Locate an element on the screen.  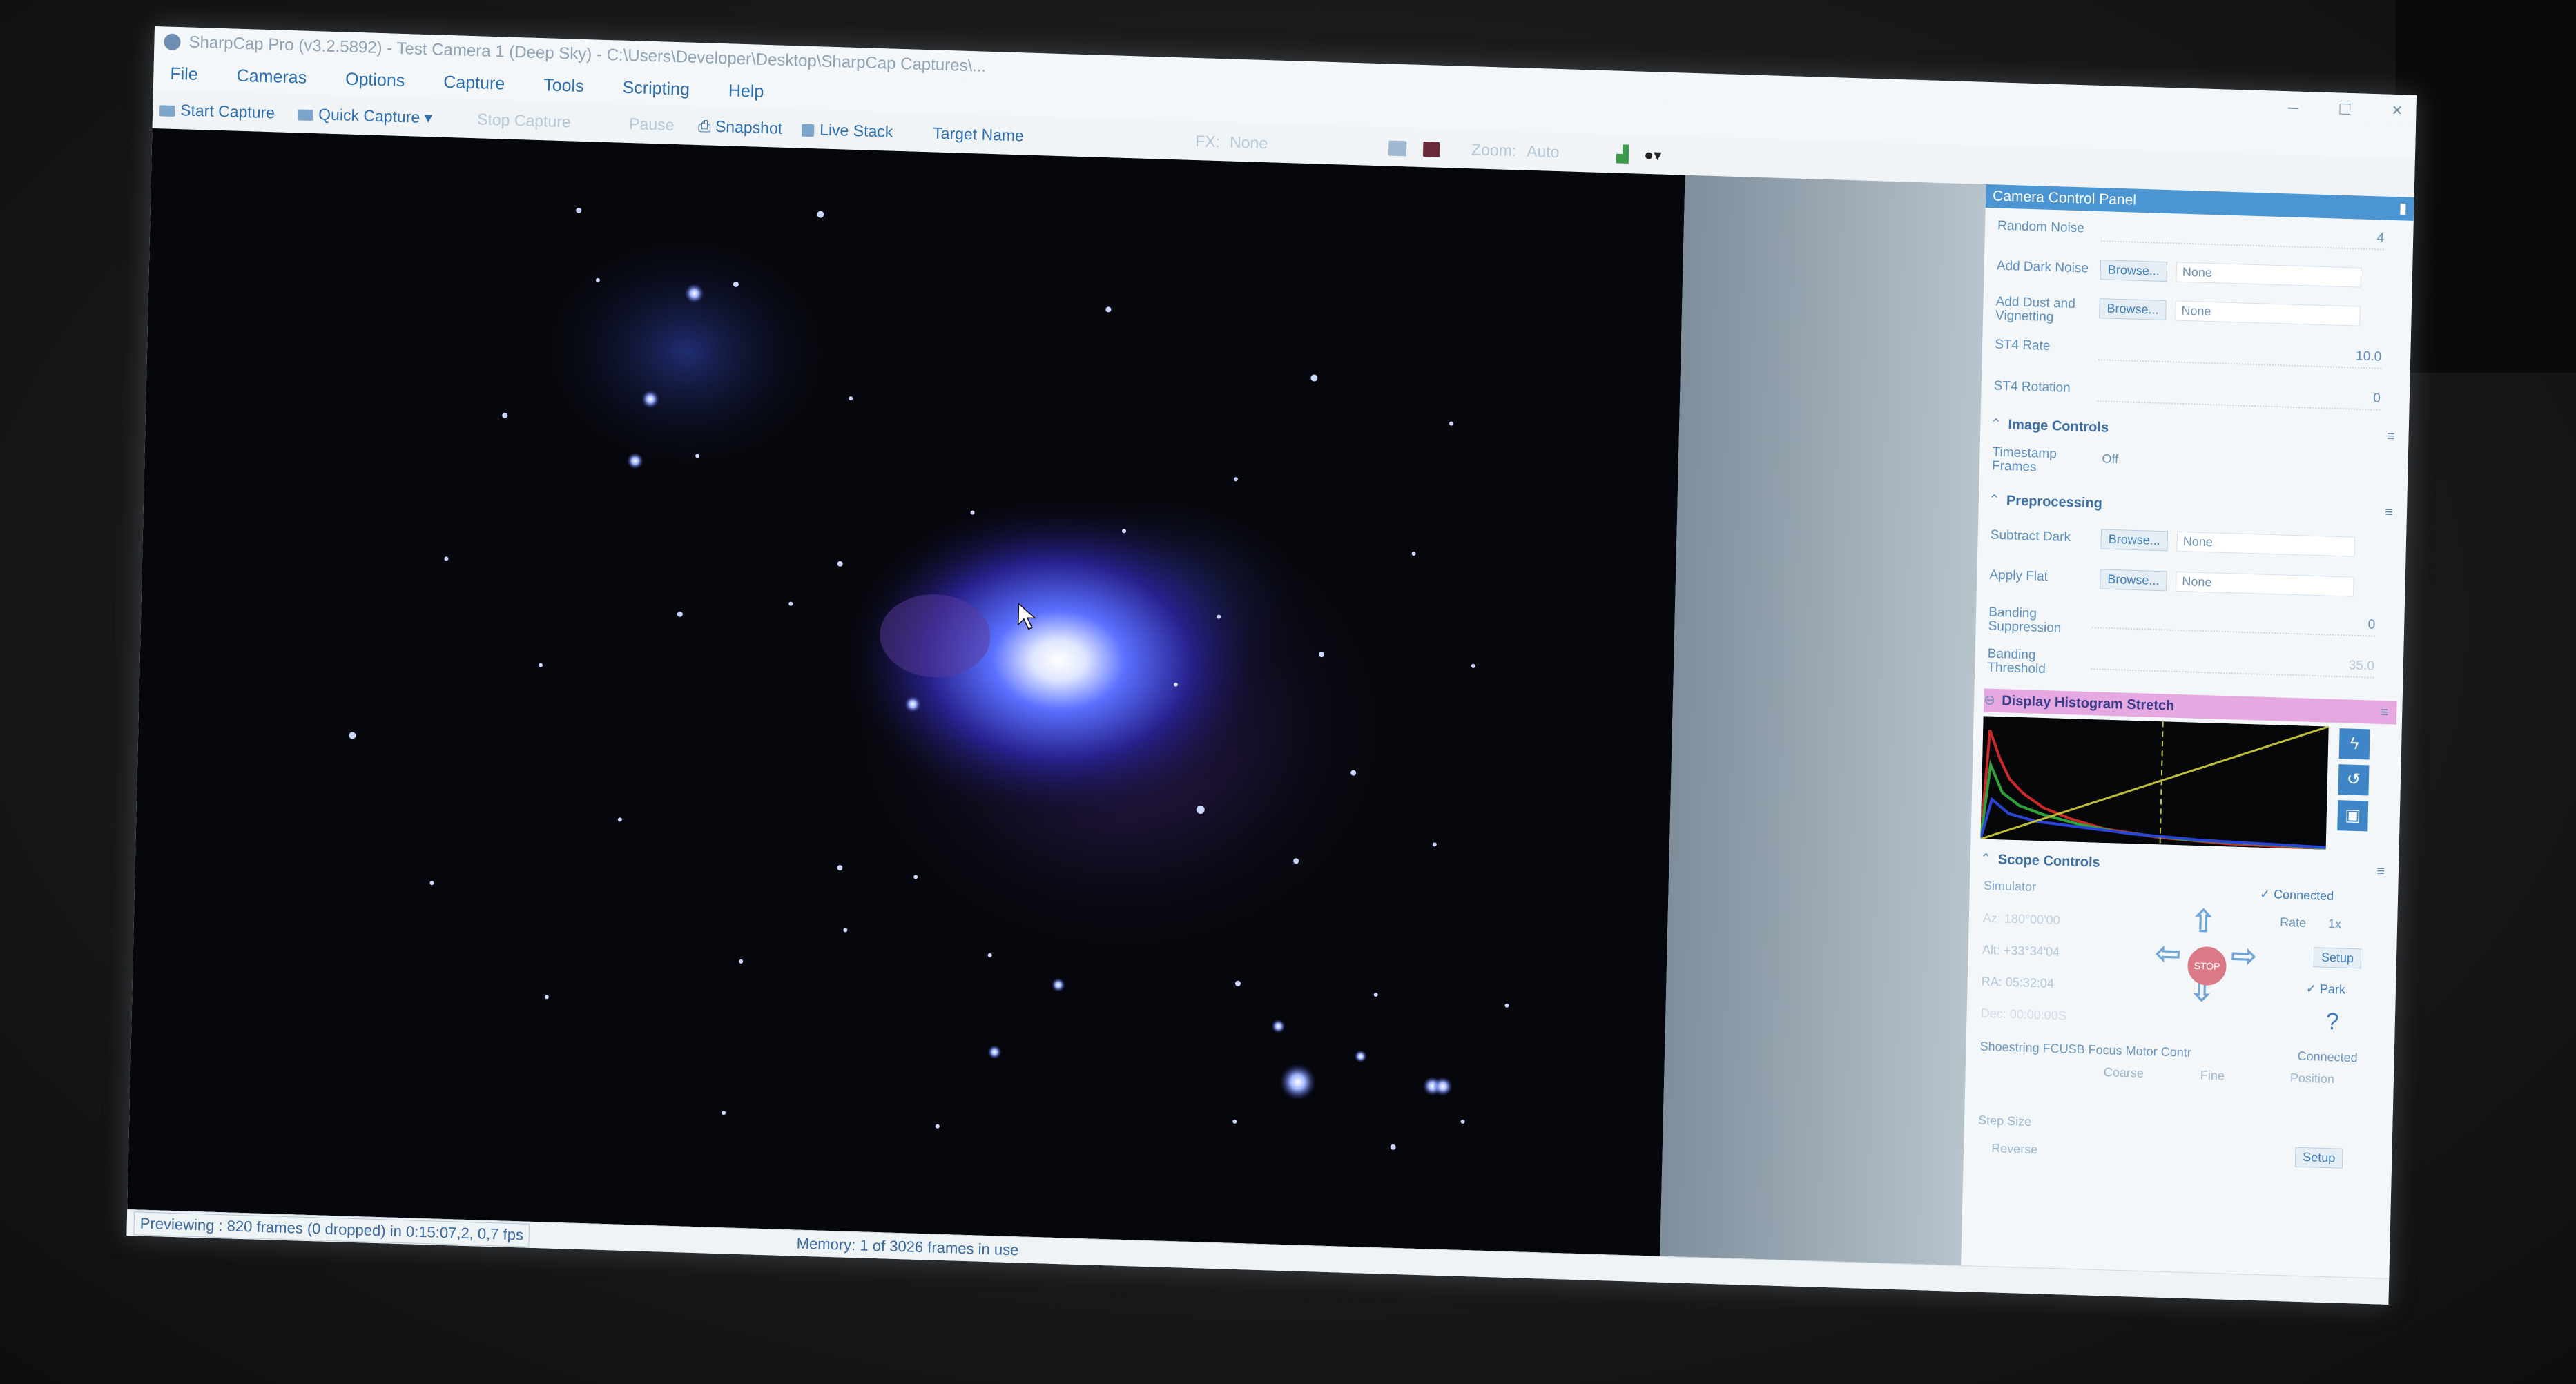
random-noise-slider is located at coordinates (2242, 245).